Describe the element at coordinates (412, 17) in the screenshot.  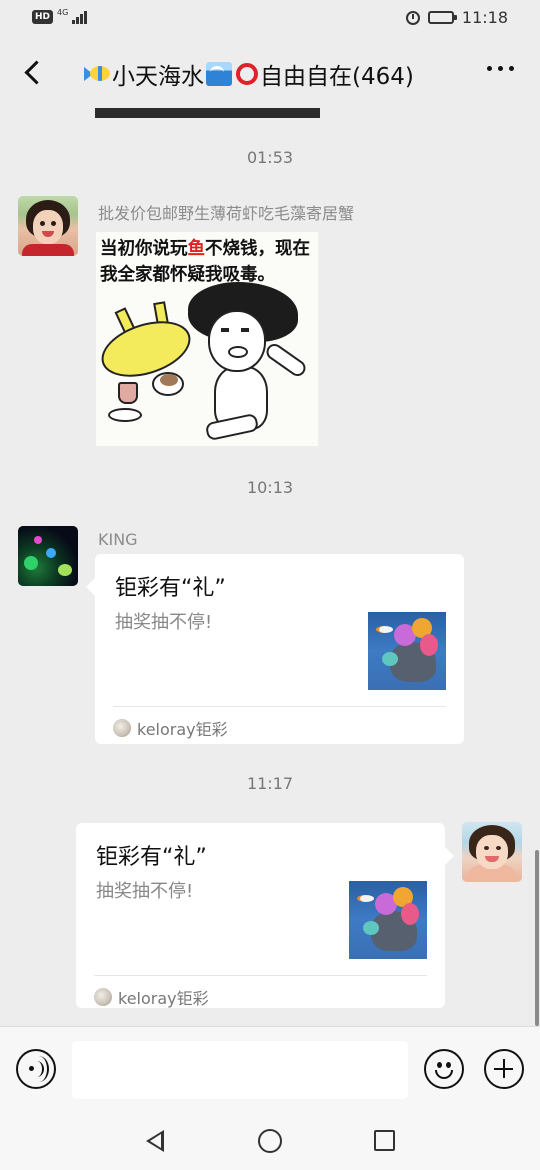
I see `alarm-icon` at that location.